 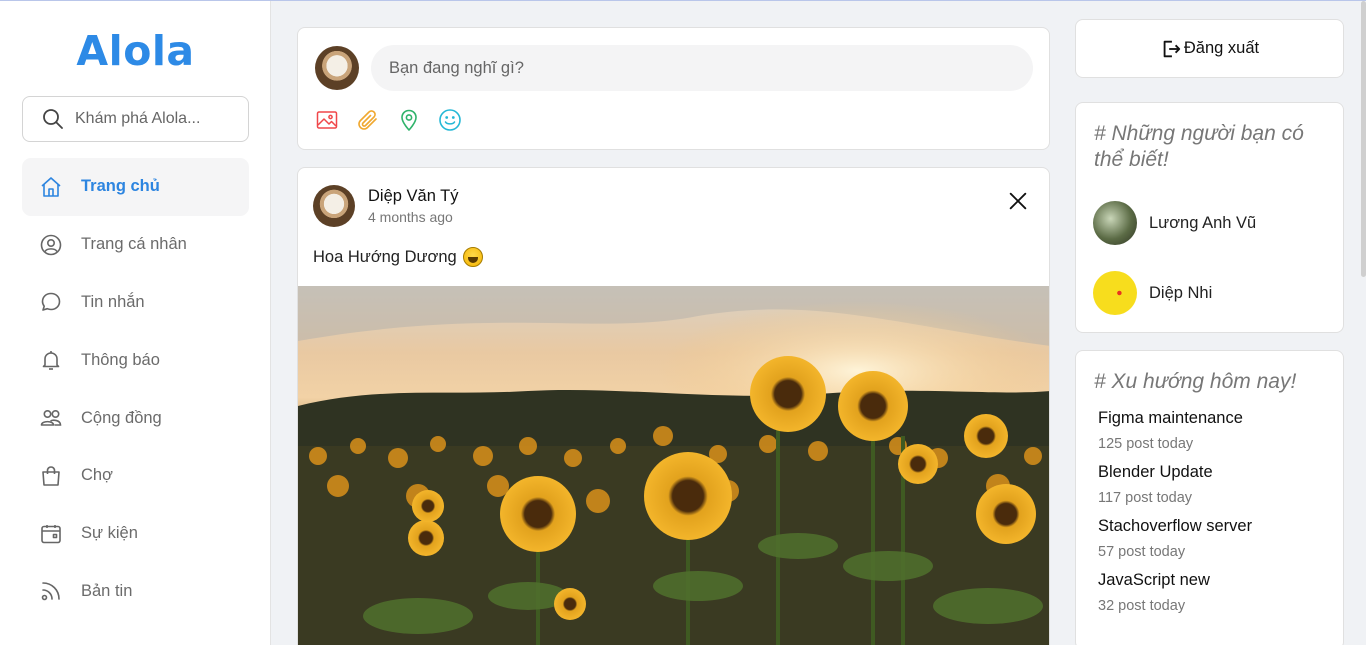 What do you see at coordinates (135, 51) in the screenshot?
I see `app-logo: Alola` at bounding box center [135, 51].